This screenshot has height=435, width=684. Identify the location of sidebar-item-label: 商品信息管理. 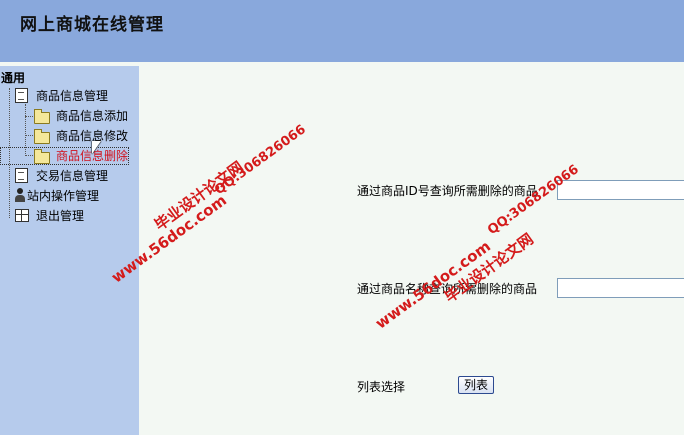
(72, 96).